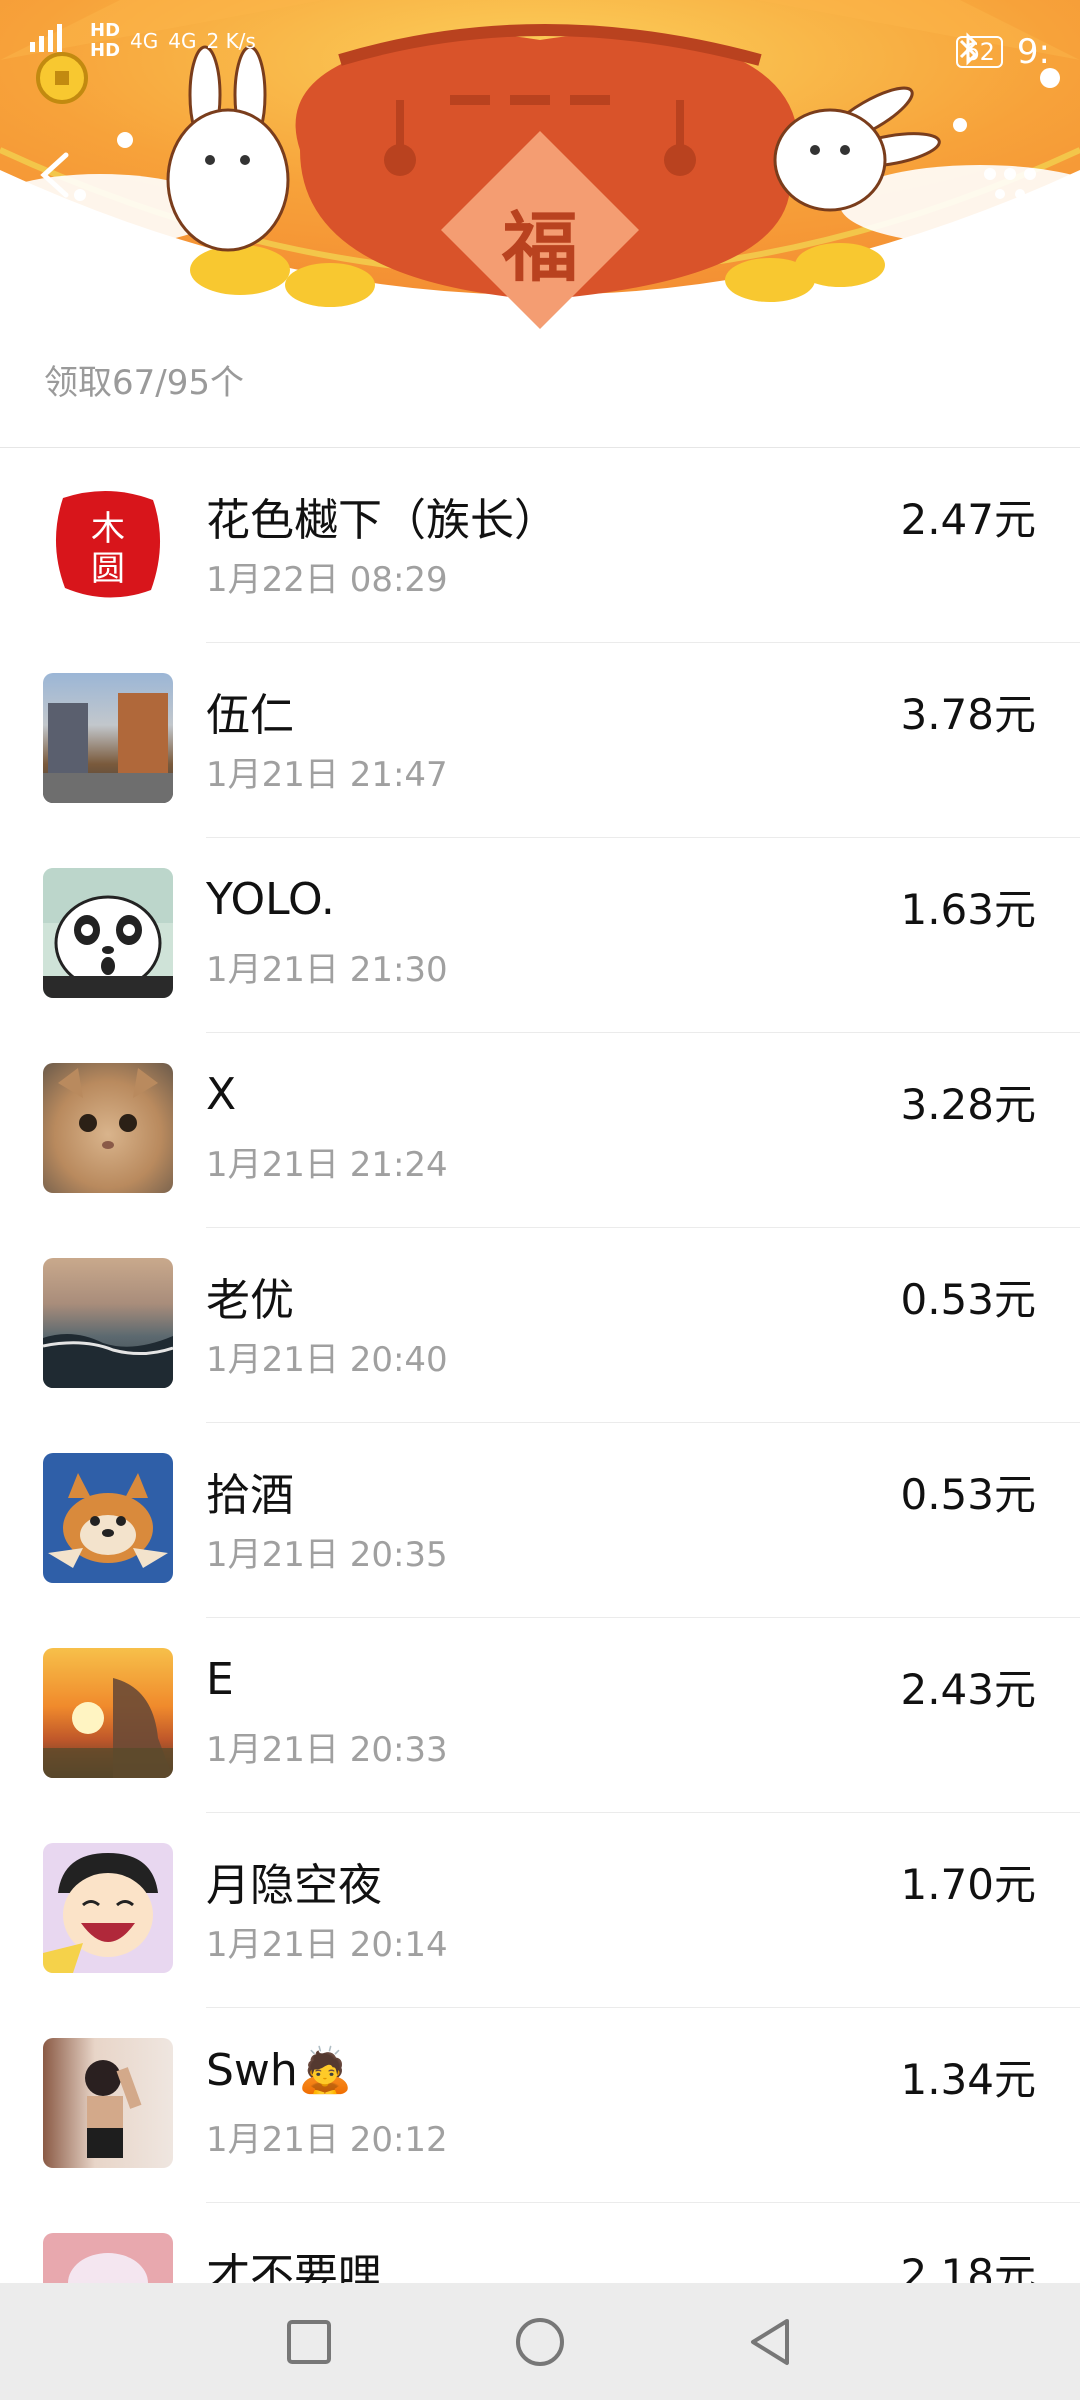  What do you see at coordinates (46, 38) in the screenshot?
I see `signal-icon` at bounding box center [46, 38].